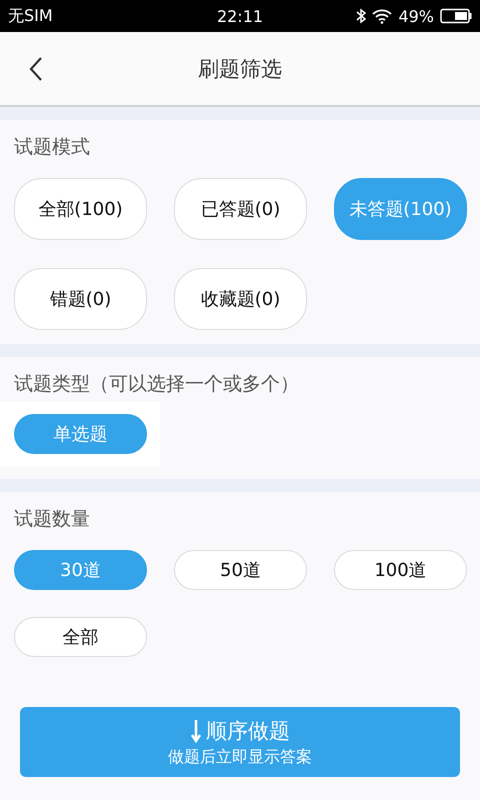 The height and width of the screenshot is (800, 480). I want to click on down-arrow-icon, so click(196, 730).